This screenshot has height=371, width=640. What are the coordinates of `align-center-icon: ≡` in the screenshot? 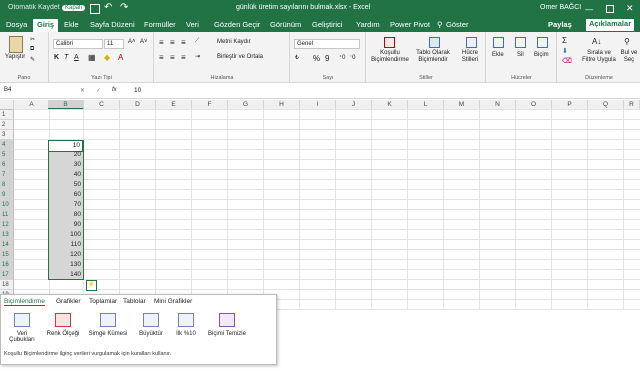 It's located at (172, 57).